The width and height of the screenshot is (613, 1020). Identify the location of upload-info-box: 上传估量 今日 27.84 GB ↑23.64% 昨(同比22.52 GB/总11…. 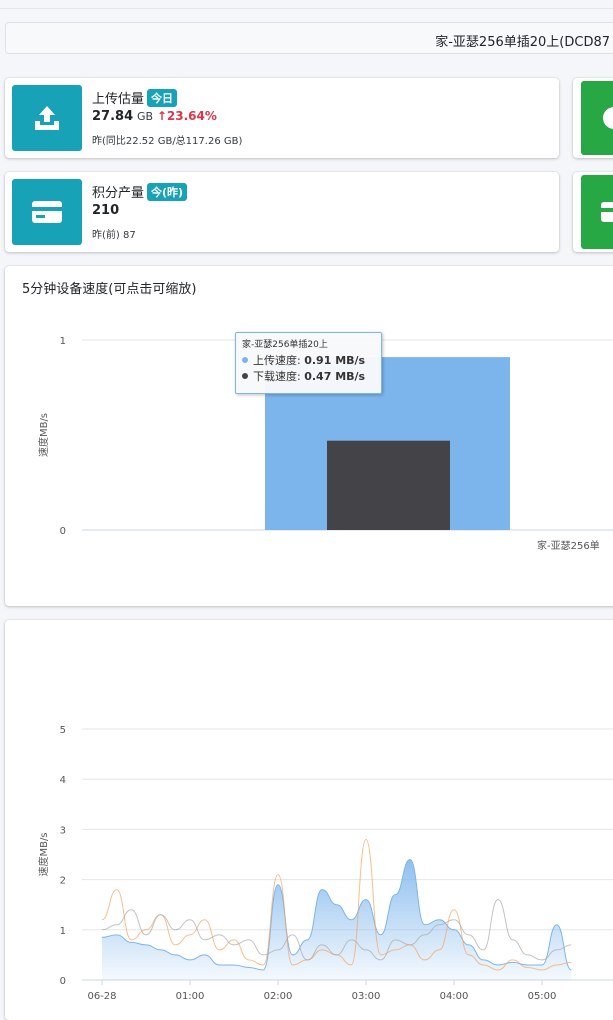
(282, 118).